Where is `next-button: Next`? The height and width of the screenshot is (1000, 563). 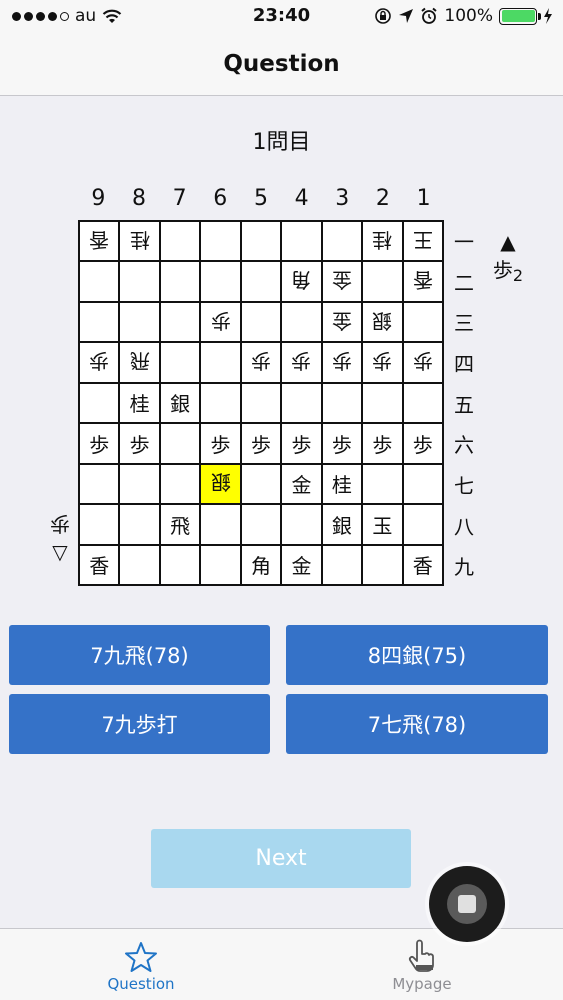 next-button: Next is located at coordinates (281, 858).